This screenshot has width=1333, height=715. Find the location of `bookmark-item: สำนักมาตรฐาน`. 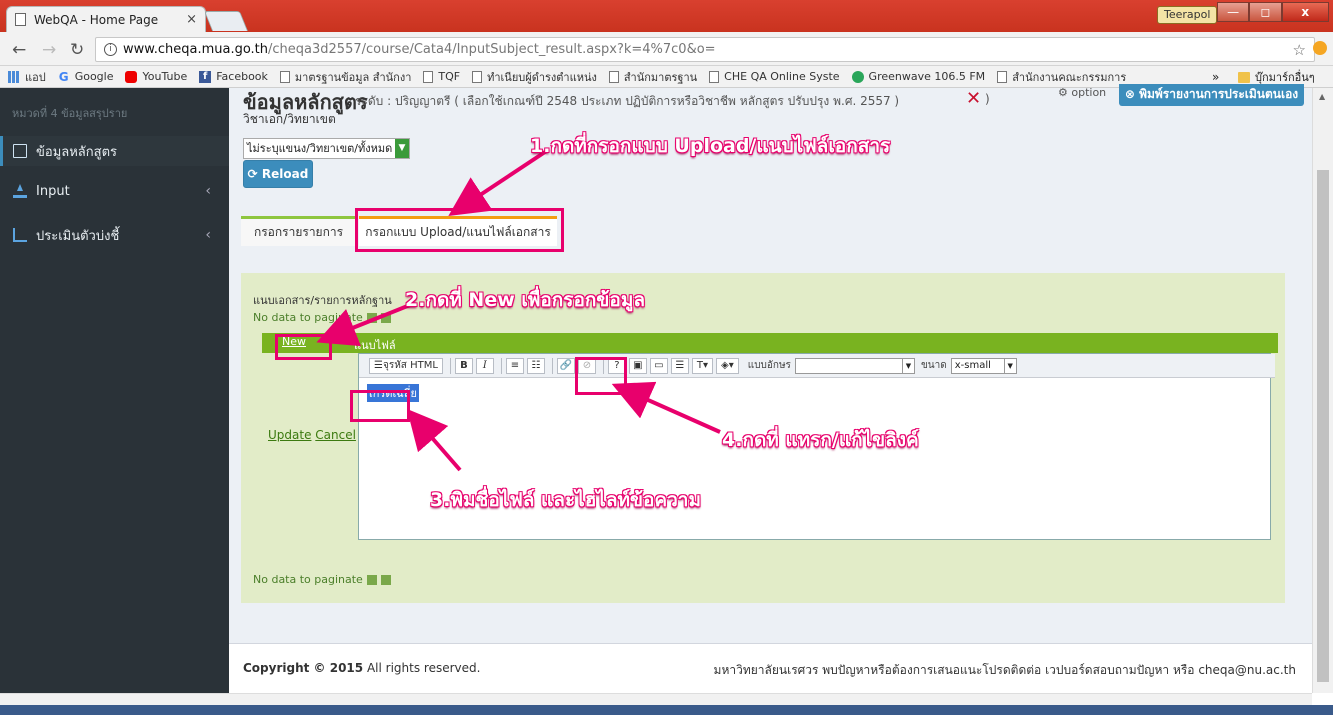

bookmark-item: สำนักมาตรฐาน is located at coordinates (653, 77).